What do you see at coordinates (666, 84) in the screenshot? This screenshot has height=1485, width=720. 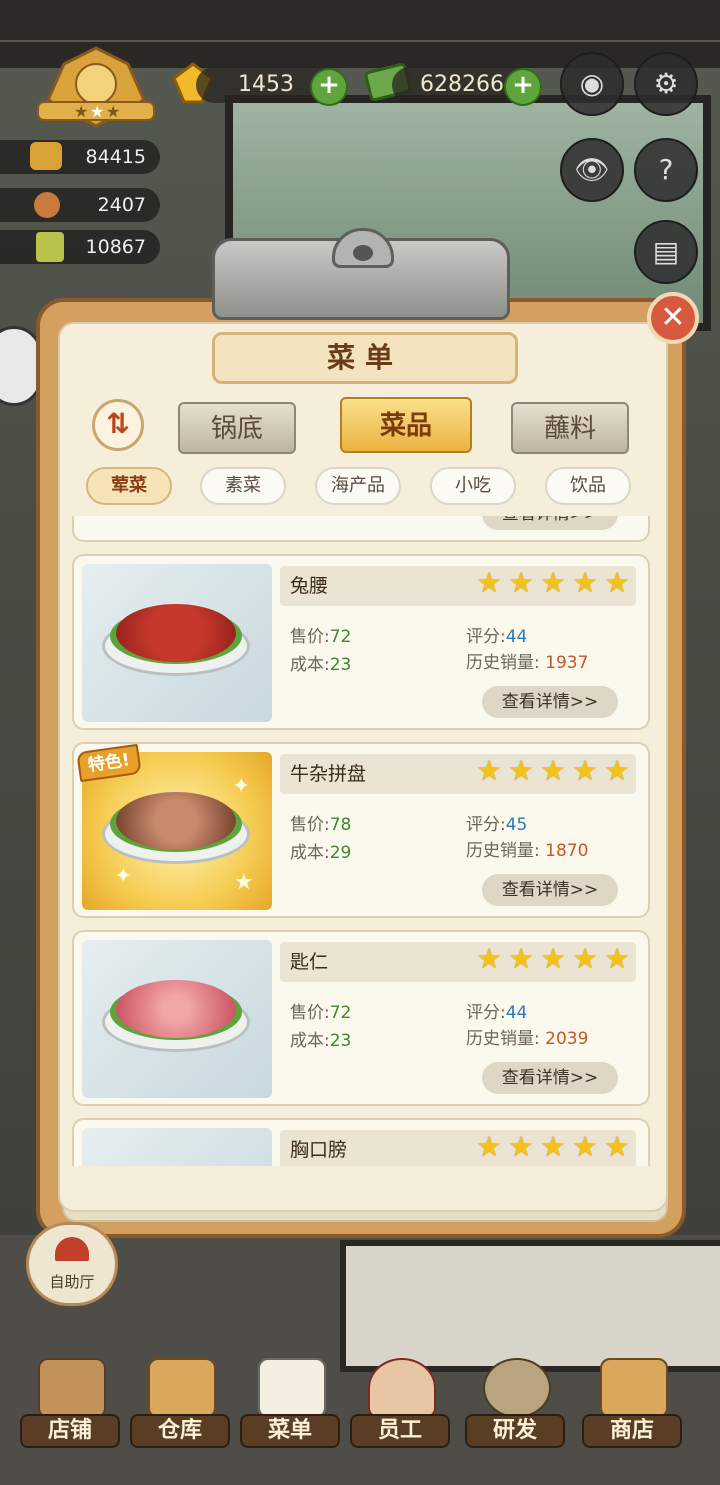 I see `gear-icon: ⚙` at bounding box center [666, 84].